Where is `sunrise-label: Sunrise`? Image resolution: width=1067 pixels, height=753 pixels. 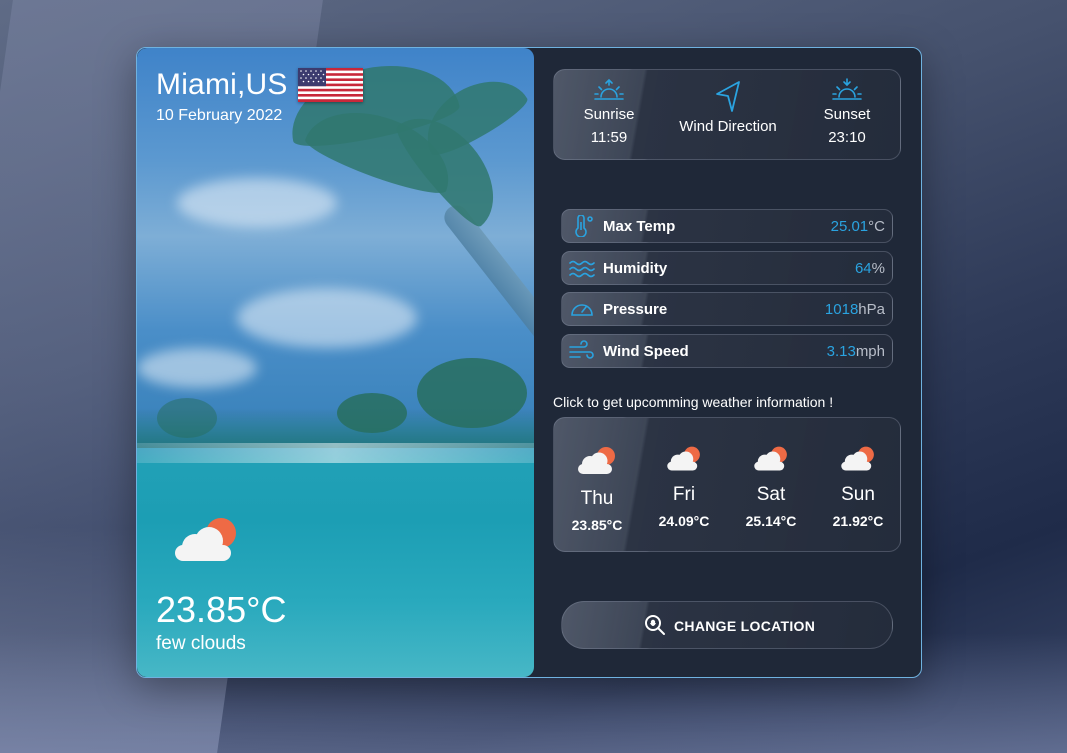 sunrise-label: Sunrise is located at coordinates (609, 114).